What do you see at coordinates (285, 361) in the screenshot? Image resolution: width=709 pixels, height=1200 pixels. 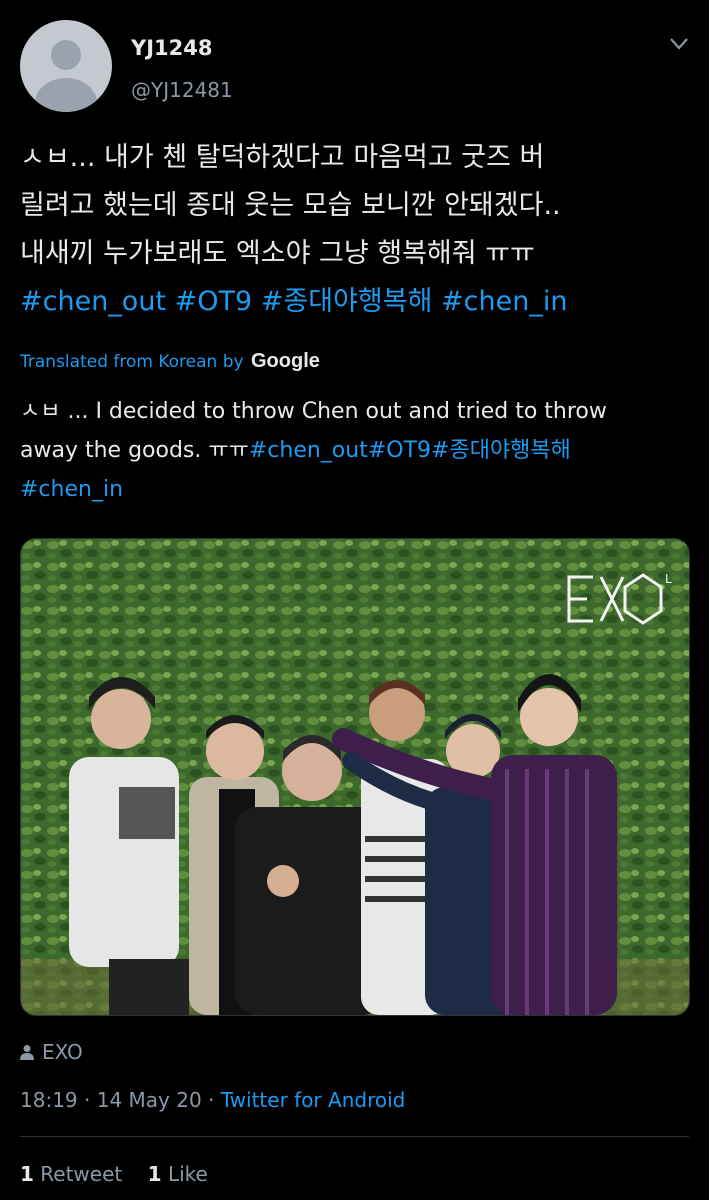 I see `google-logo: Google` at bounding box center [285, 361].